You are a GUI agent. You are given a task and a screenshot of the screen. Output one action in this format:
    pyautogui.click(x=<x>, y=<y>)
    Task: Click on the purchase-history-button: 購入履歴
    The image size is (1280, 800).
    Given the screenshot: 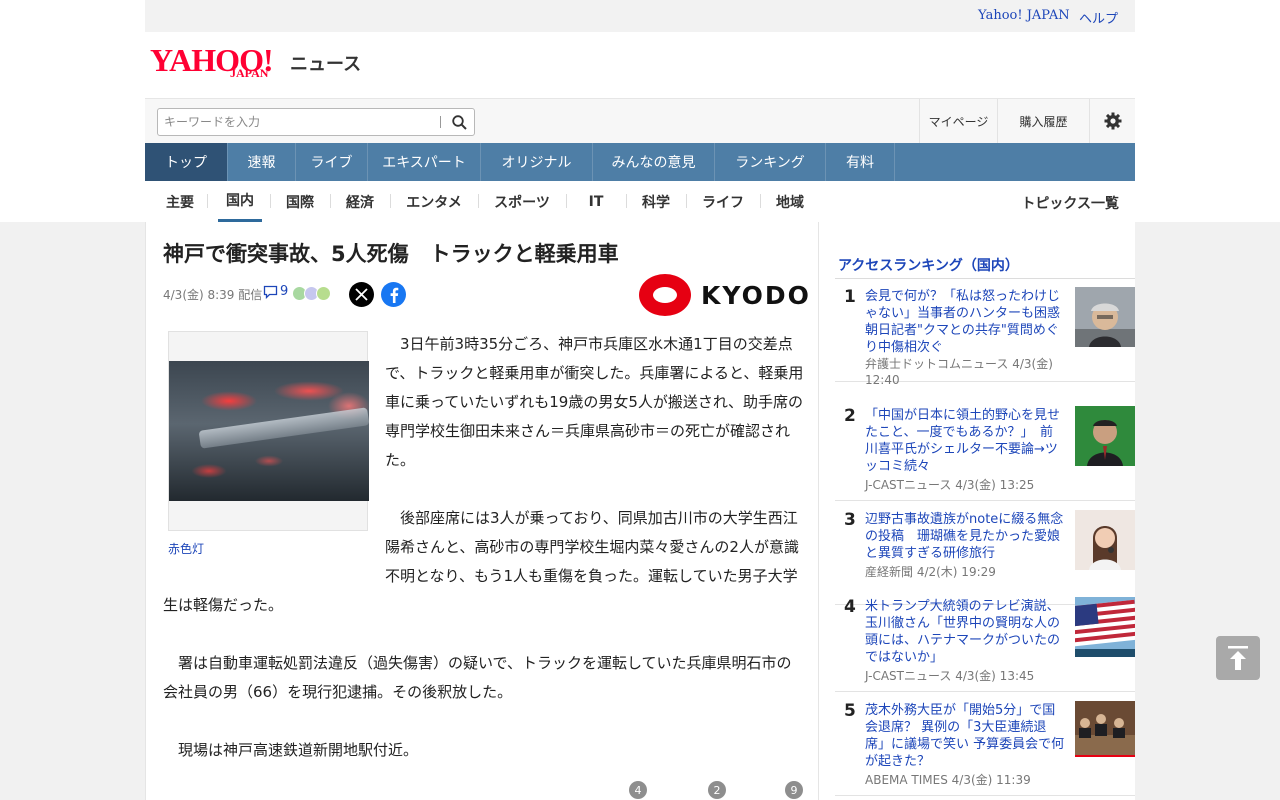 What is the action you would take?
    pyautogui.click(x=1043, y=121)
    